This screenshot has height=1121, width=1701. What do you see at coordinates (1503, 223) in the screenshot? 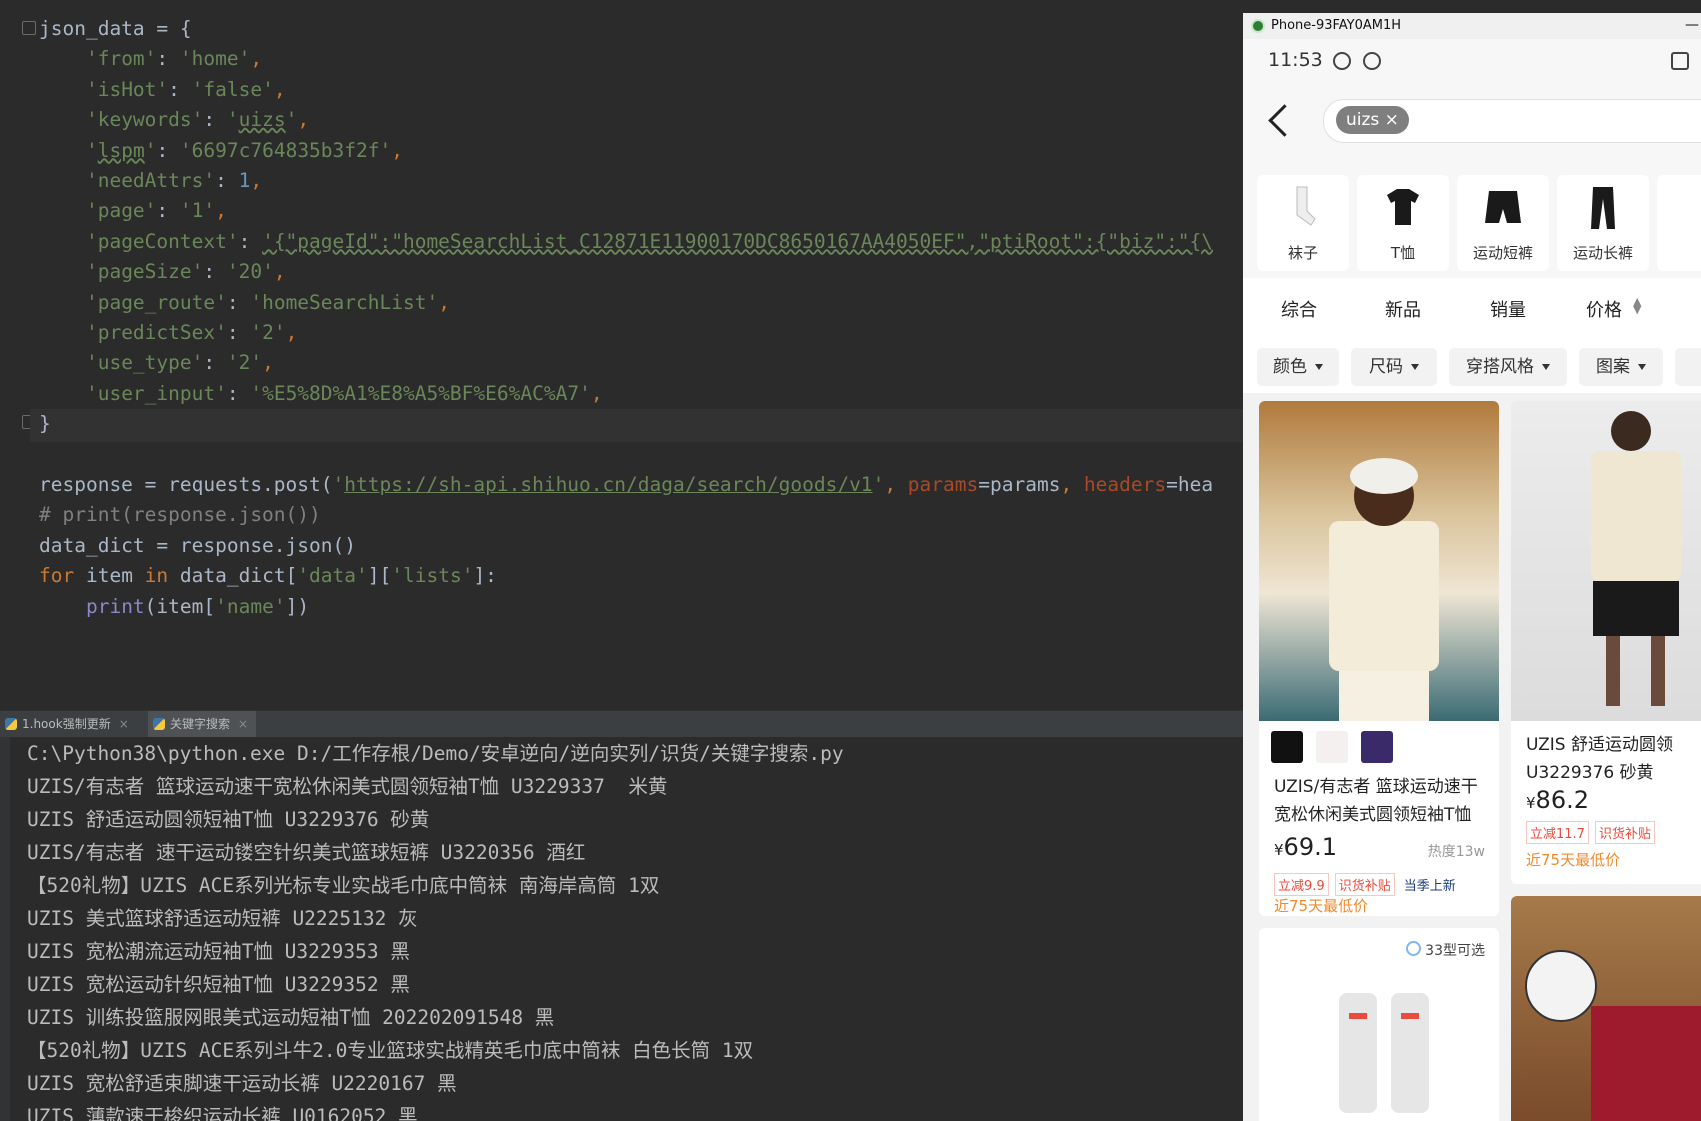
I see `category-shorts: 运动短裤` at bounding box center [1503, 223].